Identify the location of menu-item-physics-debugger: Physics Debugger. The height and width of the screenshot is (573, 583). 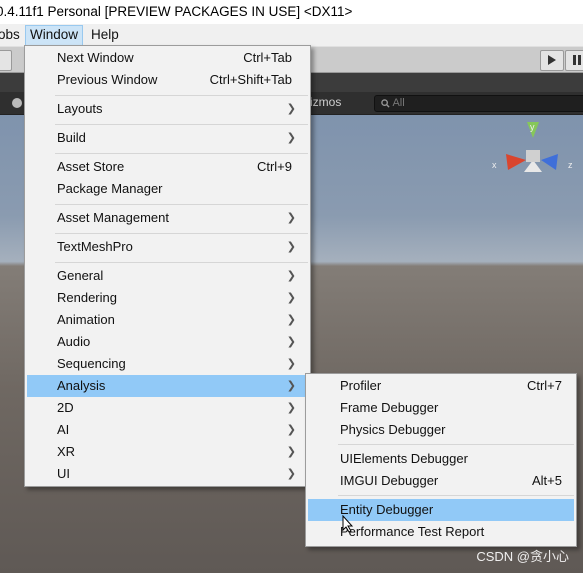
(441, 430).